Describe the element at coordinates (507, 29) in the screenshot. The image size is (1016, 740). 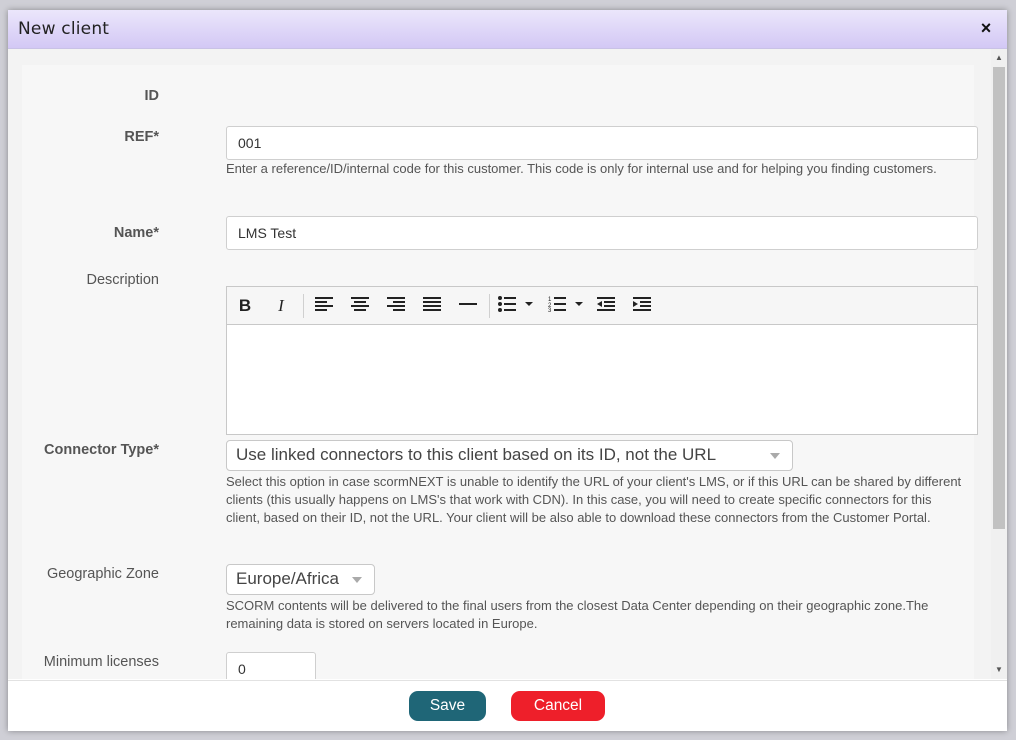
I see `dialog-titlebar: New client ×` at that location.